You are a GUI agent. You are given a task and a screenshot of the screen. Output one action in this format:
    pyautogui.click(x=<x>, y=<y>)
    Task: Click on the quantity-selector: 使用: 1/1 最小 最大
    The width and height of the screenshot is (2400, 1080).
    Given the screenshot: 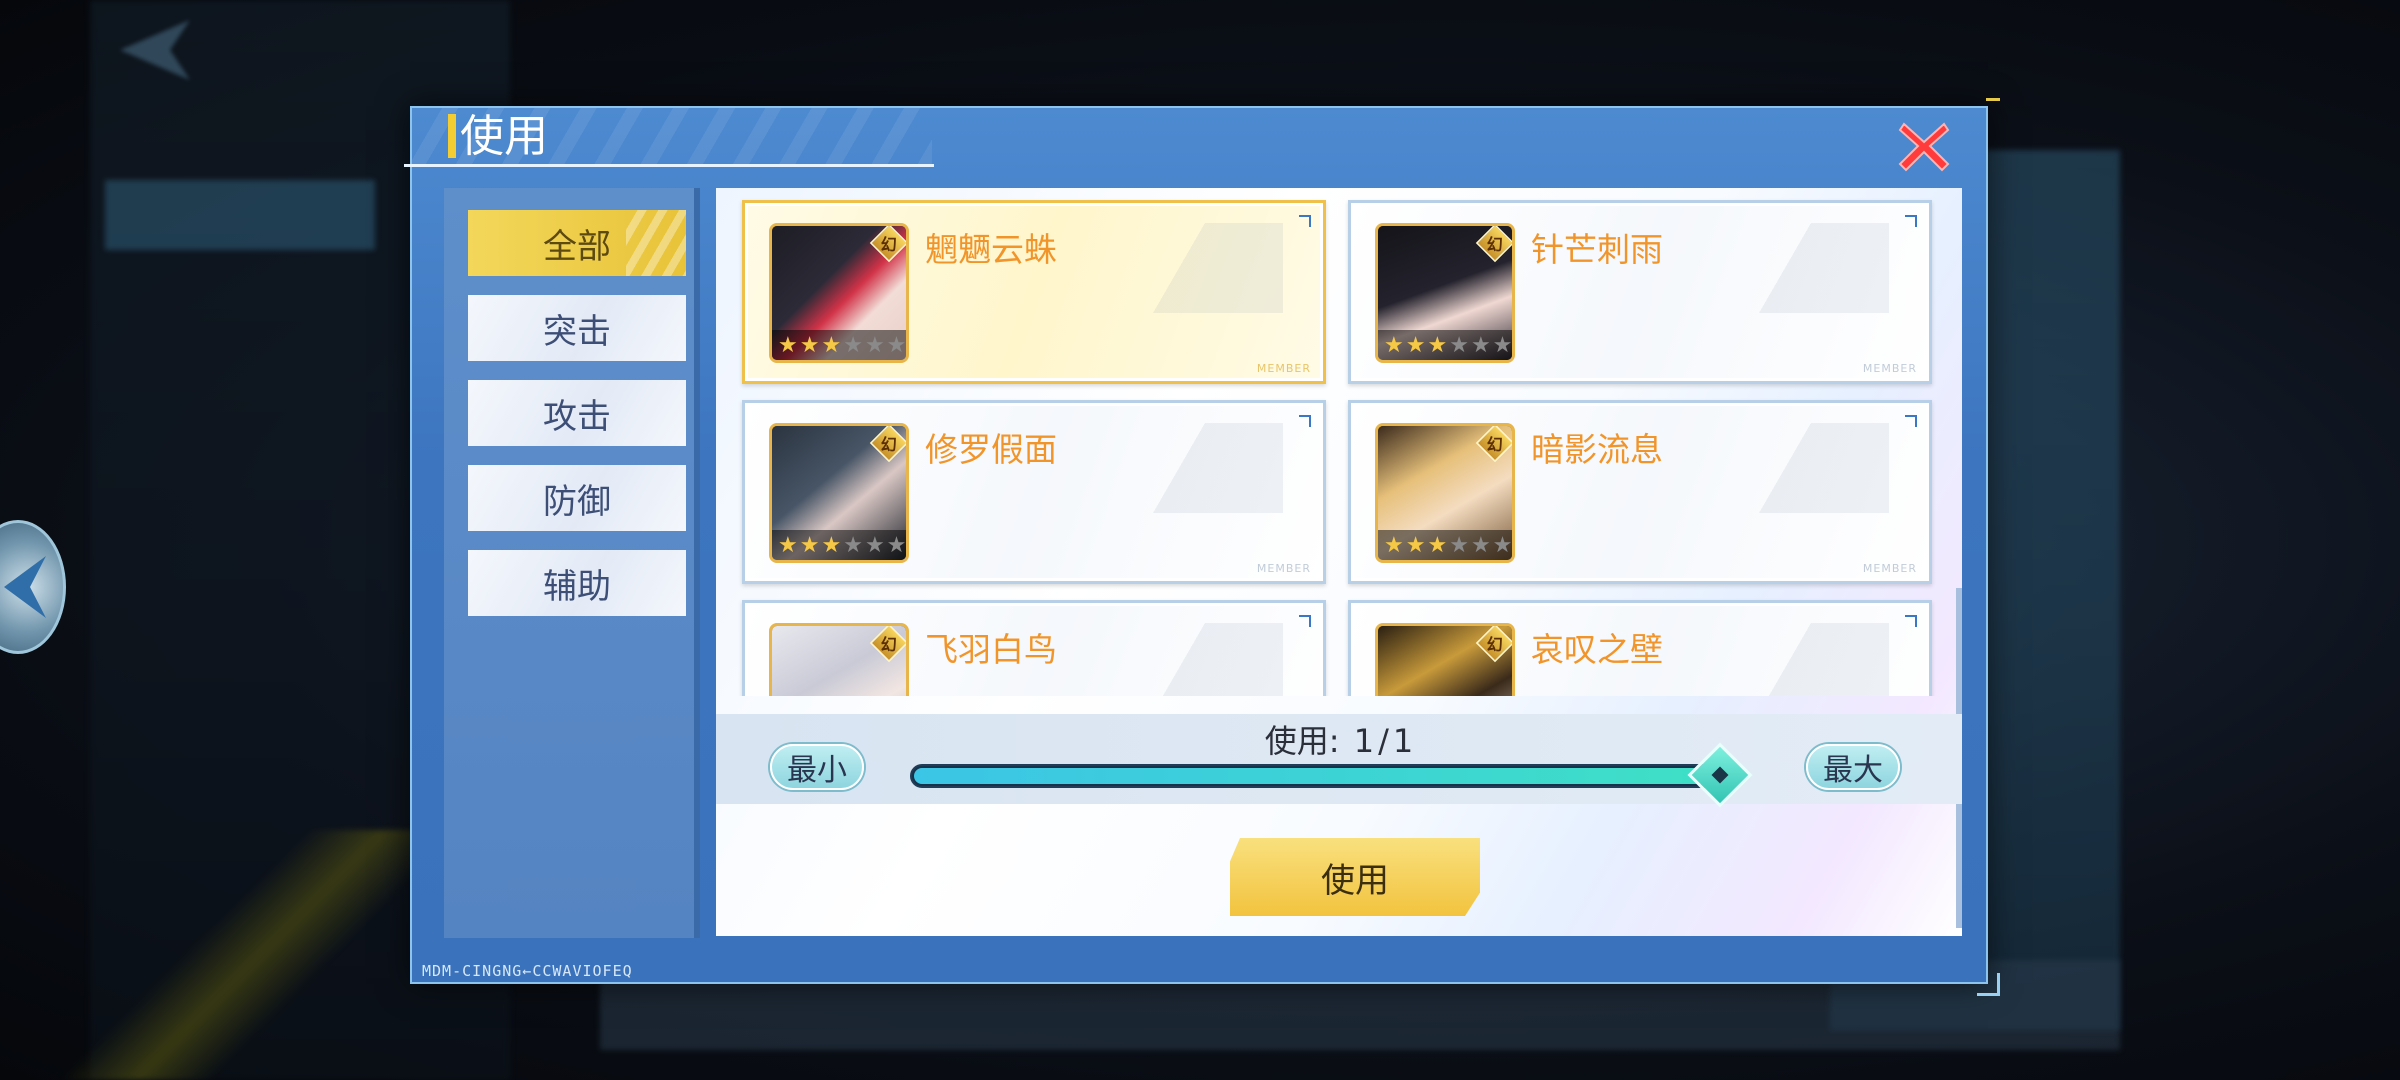 What is the action you would take?
    pyautogui.click(x=1339, y=761)
    